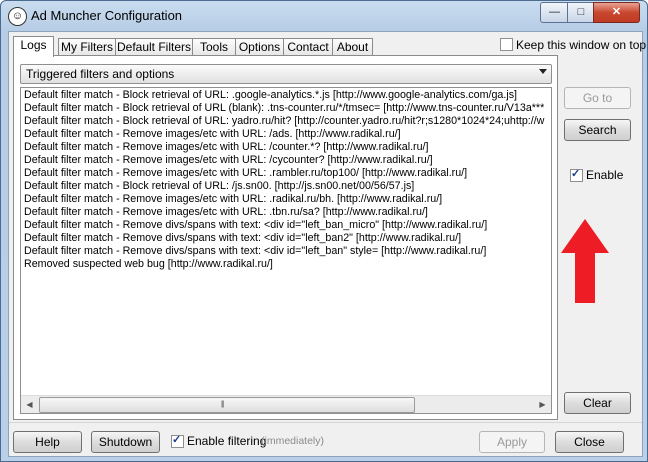 The width and height of the screenshot is (648, 462). I want to click on horizontal-scrollbar: ◀ ||| ▶, so click(286, 404).